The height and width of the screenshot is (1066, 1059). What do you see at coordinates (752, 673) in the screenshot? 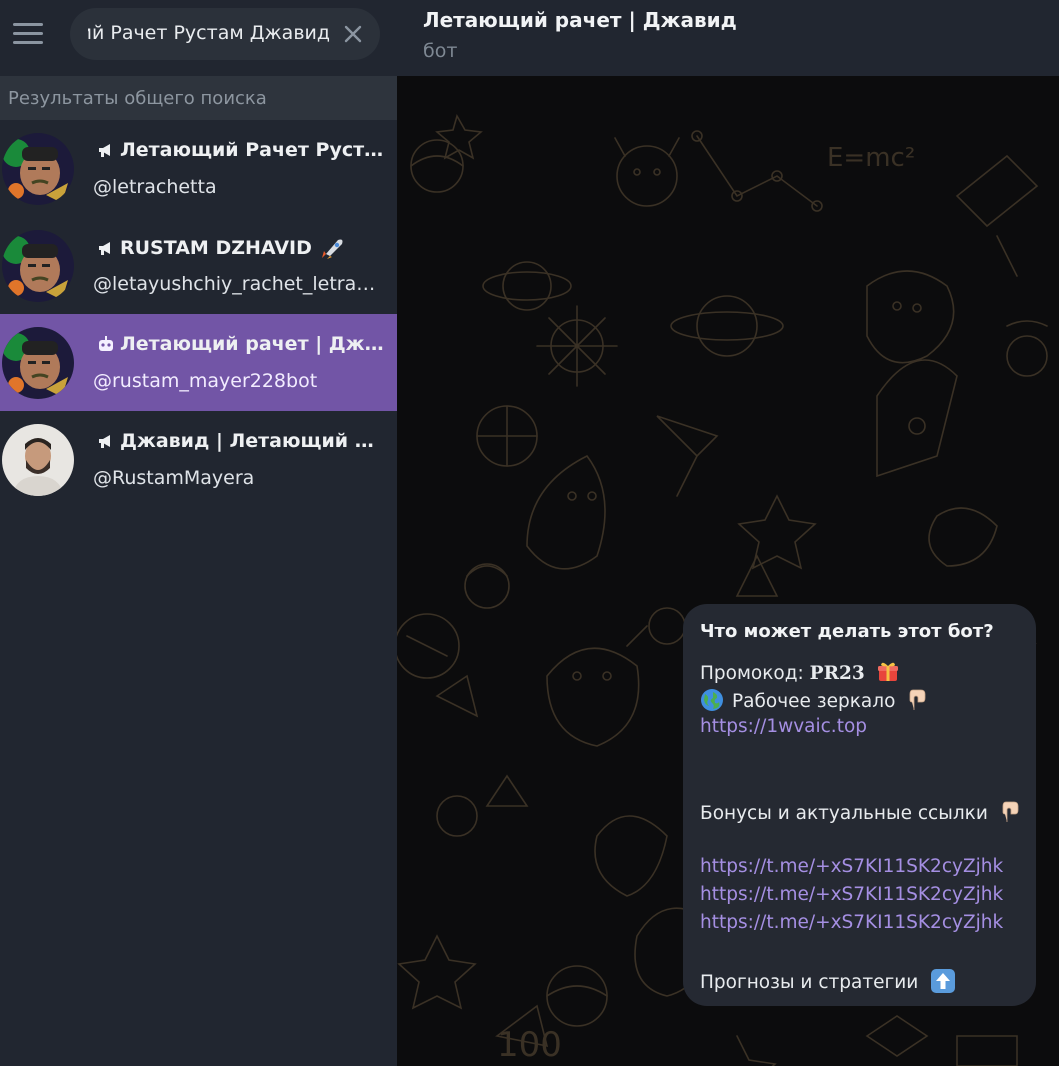
I see `promo-label: Промокод:` at bounding box center [752, 673].